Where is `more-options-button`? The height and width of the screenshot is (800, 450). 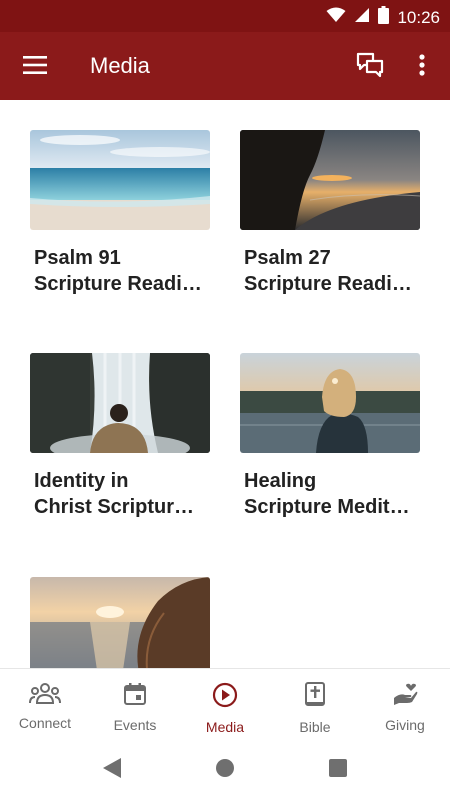
more-options-button is located at coordinates (422, 67).